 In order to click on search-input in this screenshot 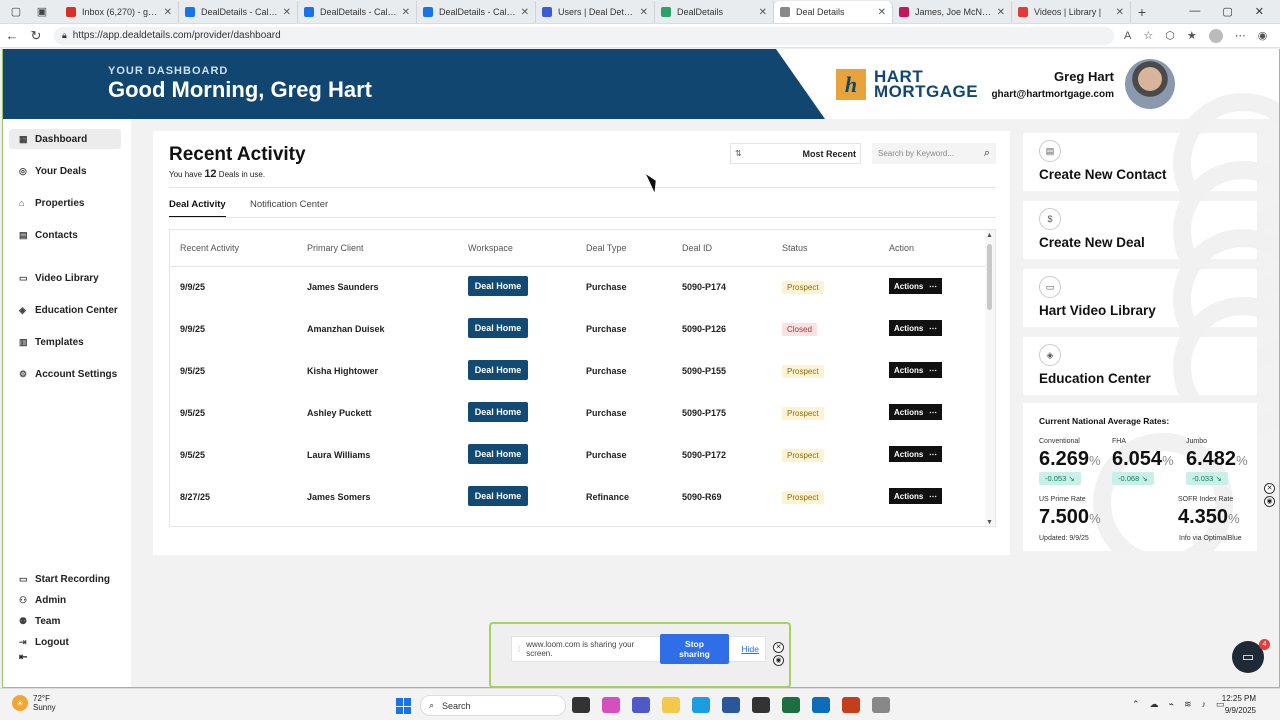, I will do `click(928, 153)`.